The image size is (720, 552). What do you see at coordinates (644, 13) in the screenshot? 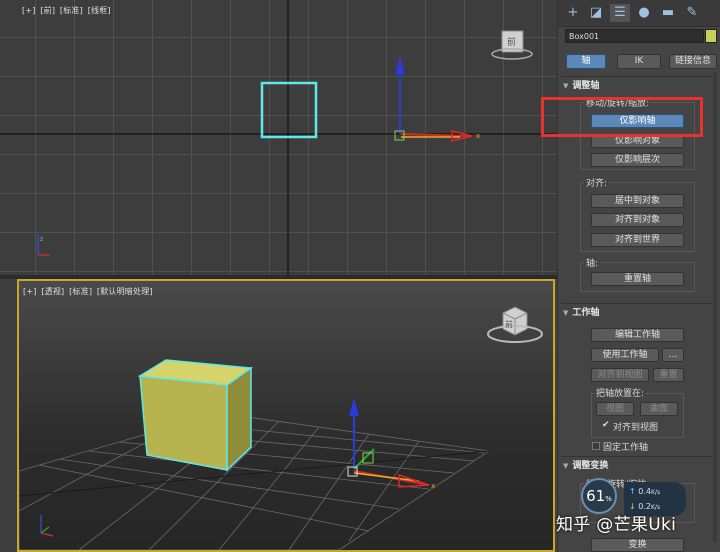
I see `motion-tab-icon: ●` at bounding box center [644, 13].